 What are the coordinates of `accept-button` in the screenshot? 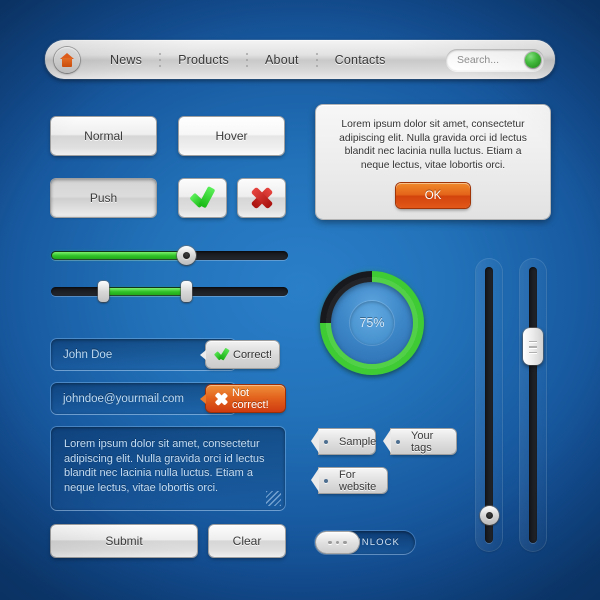 It's located at (202, 198).